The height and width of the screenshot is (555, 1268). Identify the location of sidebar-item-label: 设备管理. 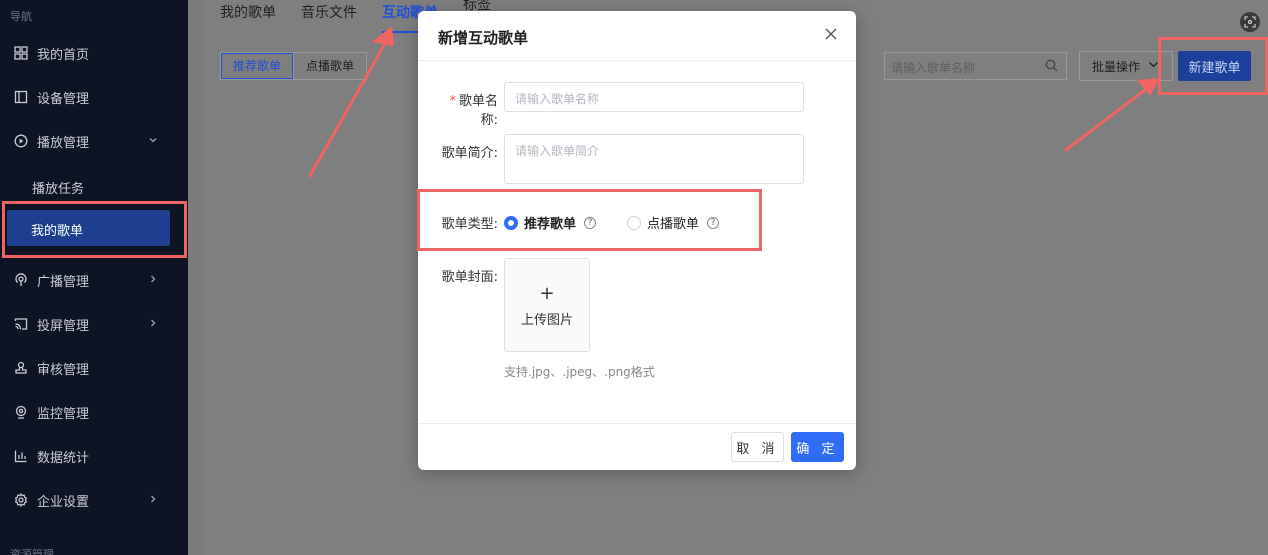
(63, 99).